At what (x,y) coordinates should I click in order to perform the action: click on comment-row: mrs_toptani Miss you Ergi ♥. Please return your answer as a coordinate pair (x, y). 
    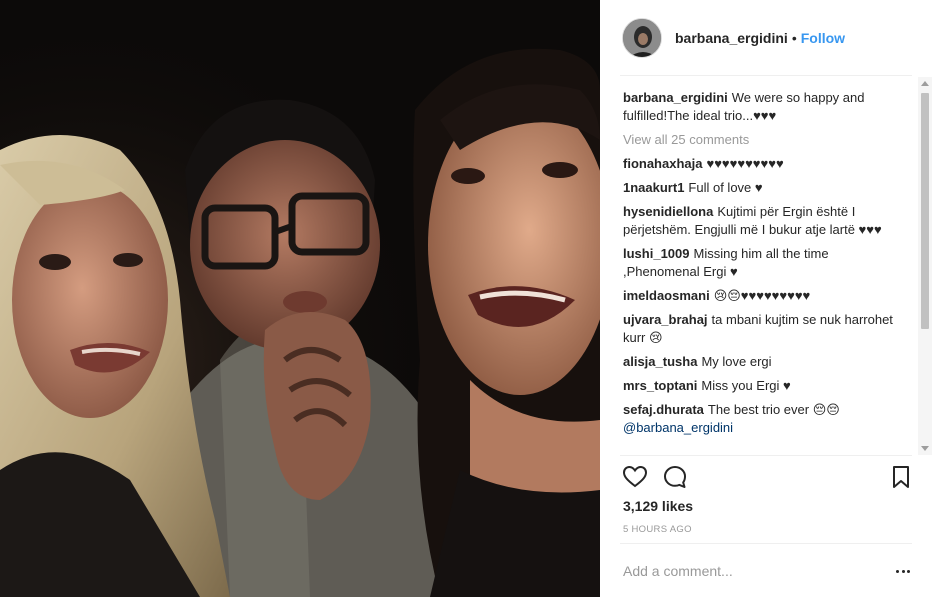
    Looking at the image, I should click on (765, 386).